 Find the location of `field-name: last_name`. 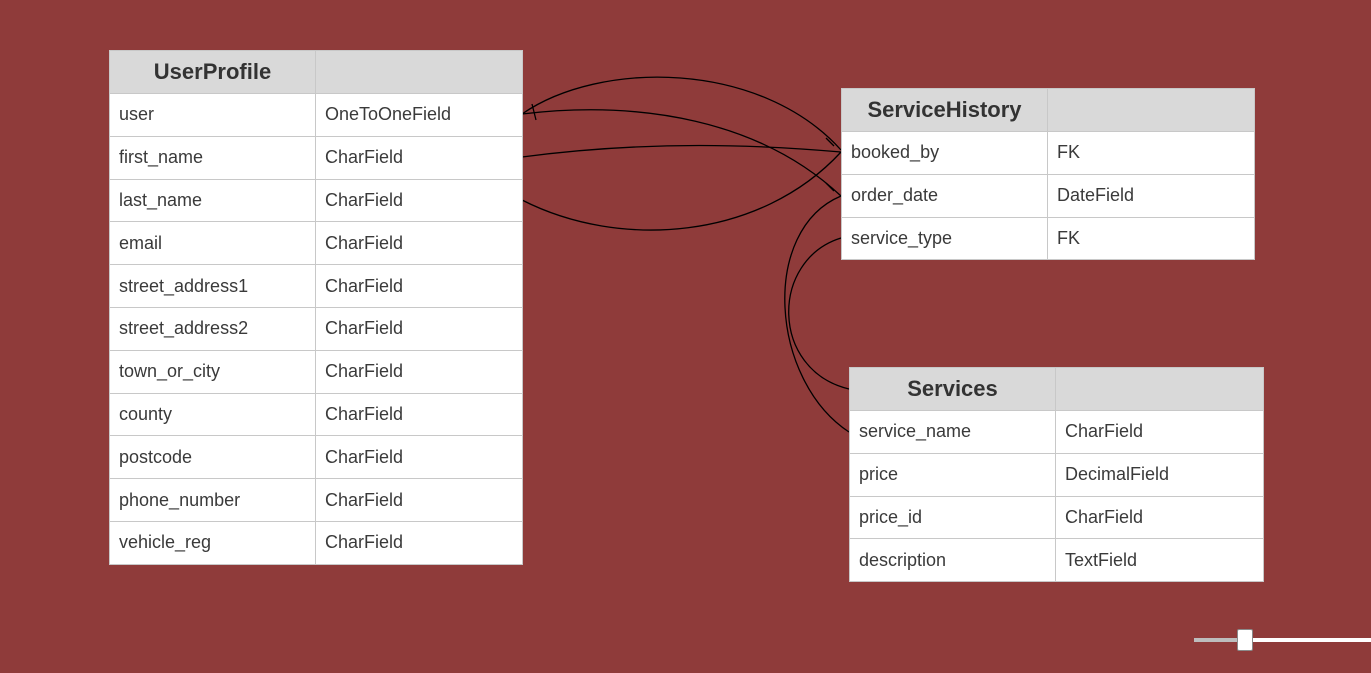

field-name: last_name is located at coordinates (212, 200).